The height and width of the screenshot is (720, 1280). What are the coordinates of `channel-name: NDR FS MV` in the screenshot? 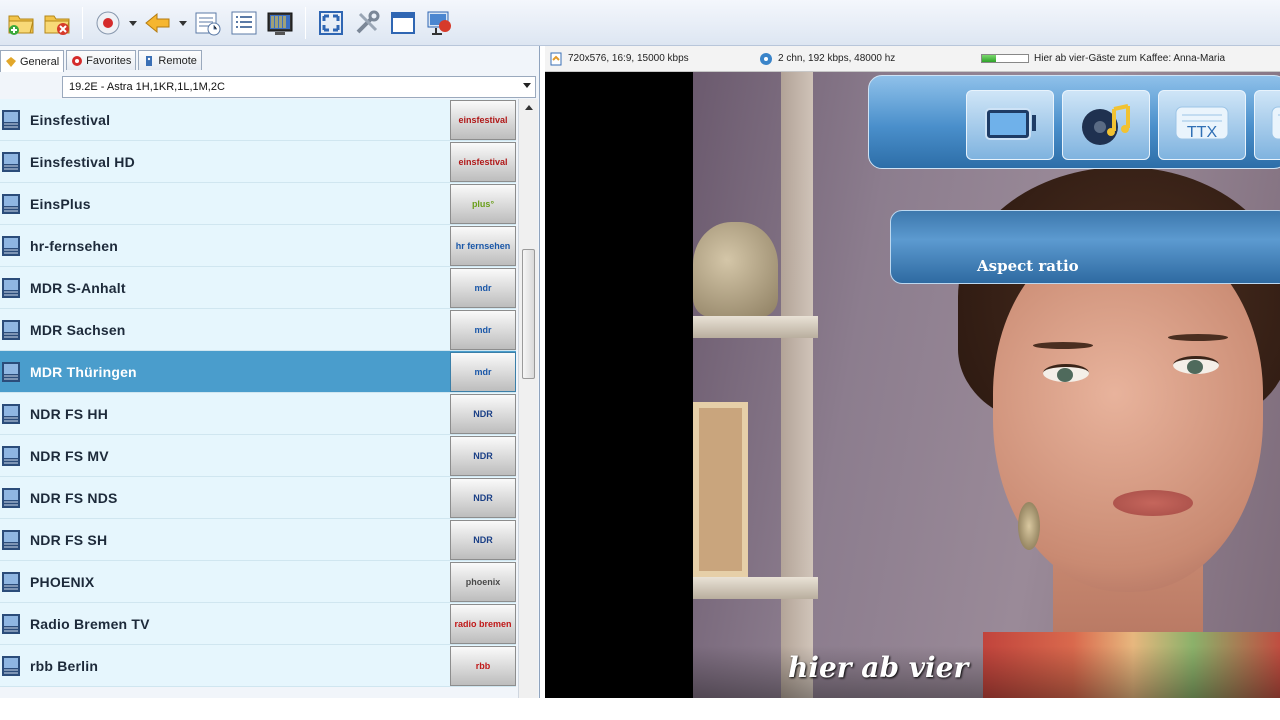 It's located at (69, 455).